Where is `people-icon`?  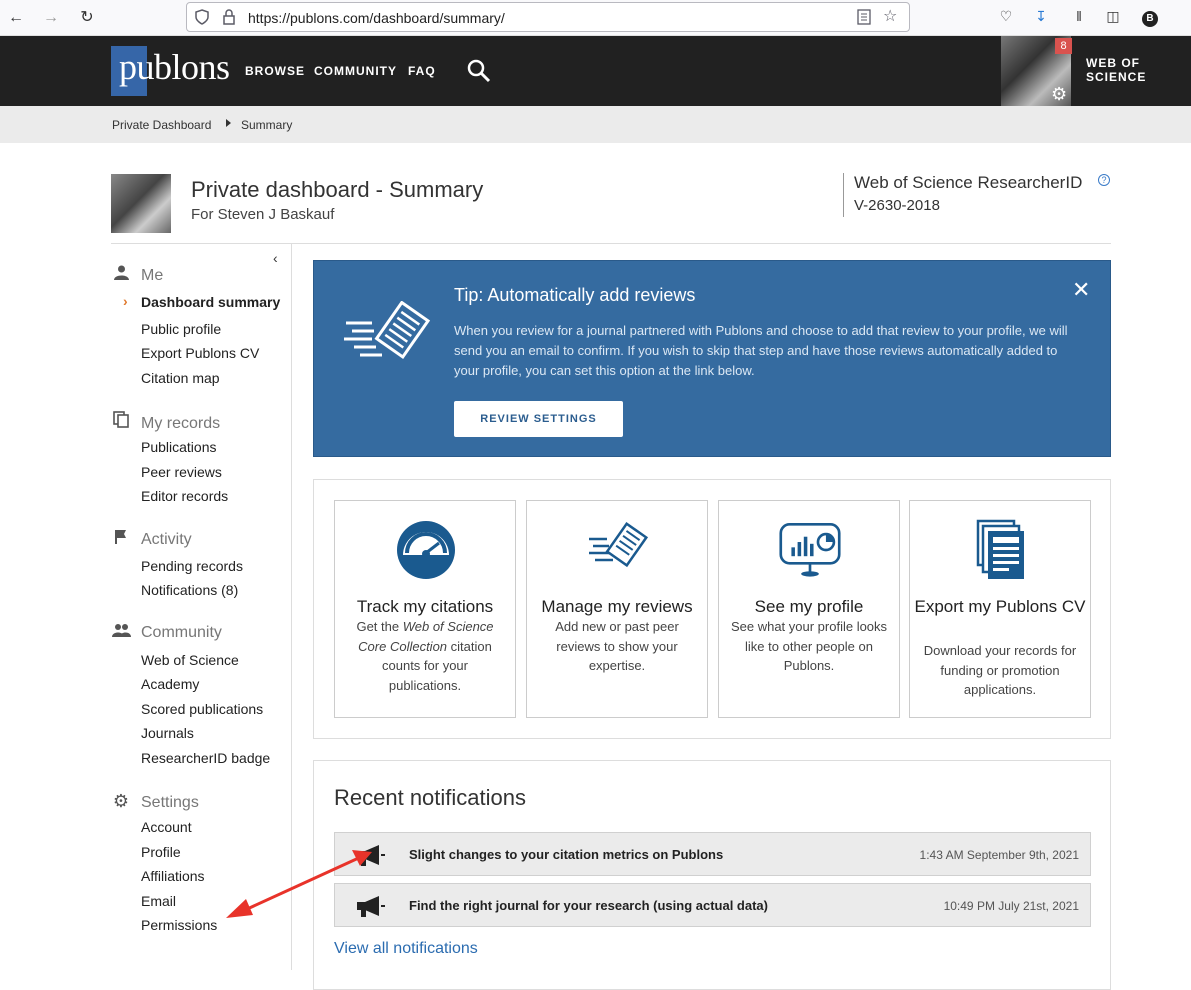 people-icon is located at coordinates (121, 632).